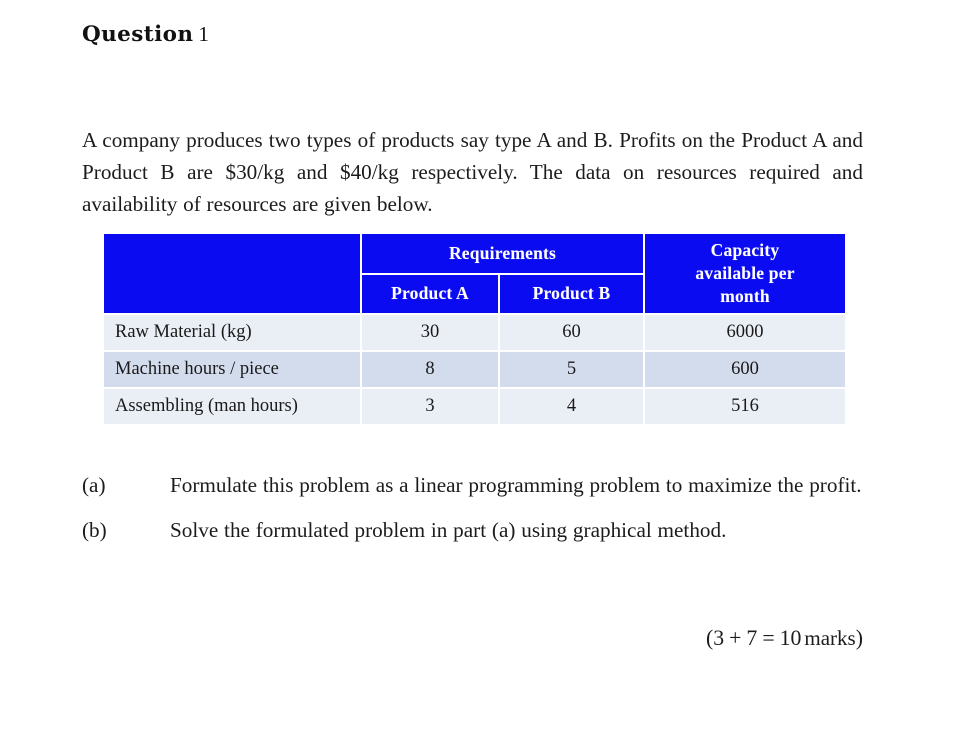  Describe the element at coordinates (503, 253) in the screenshot. I see `header-cell-requirements: Requirements` at that location.